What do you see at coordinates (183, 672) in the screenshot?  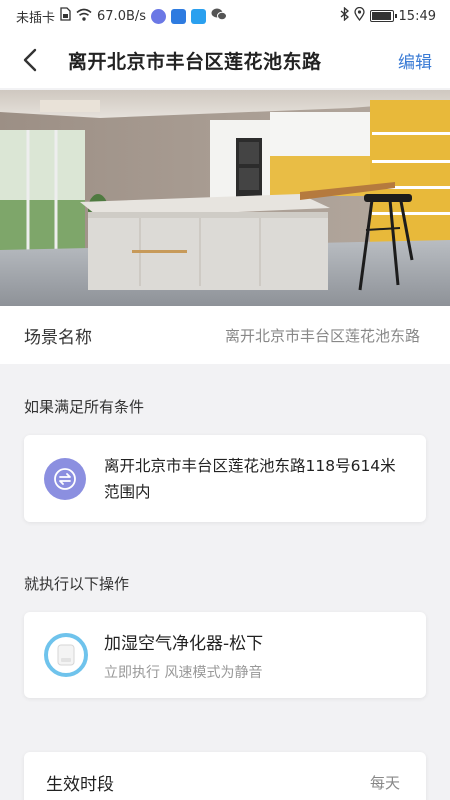 I see `action-description: 立即执行 风速模式为静音` at bounding box center [183, 672].